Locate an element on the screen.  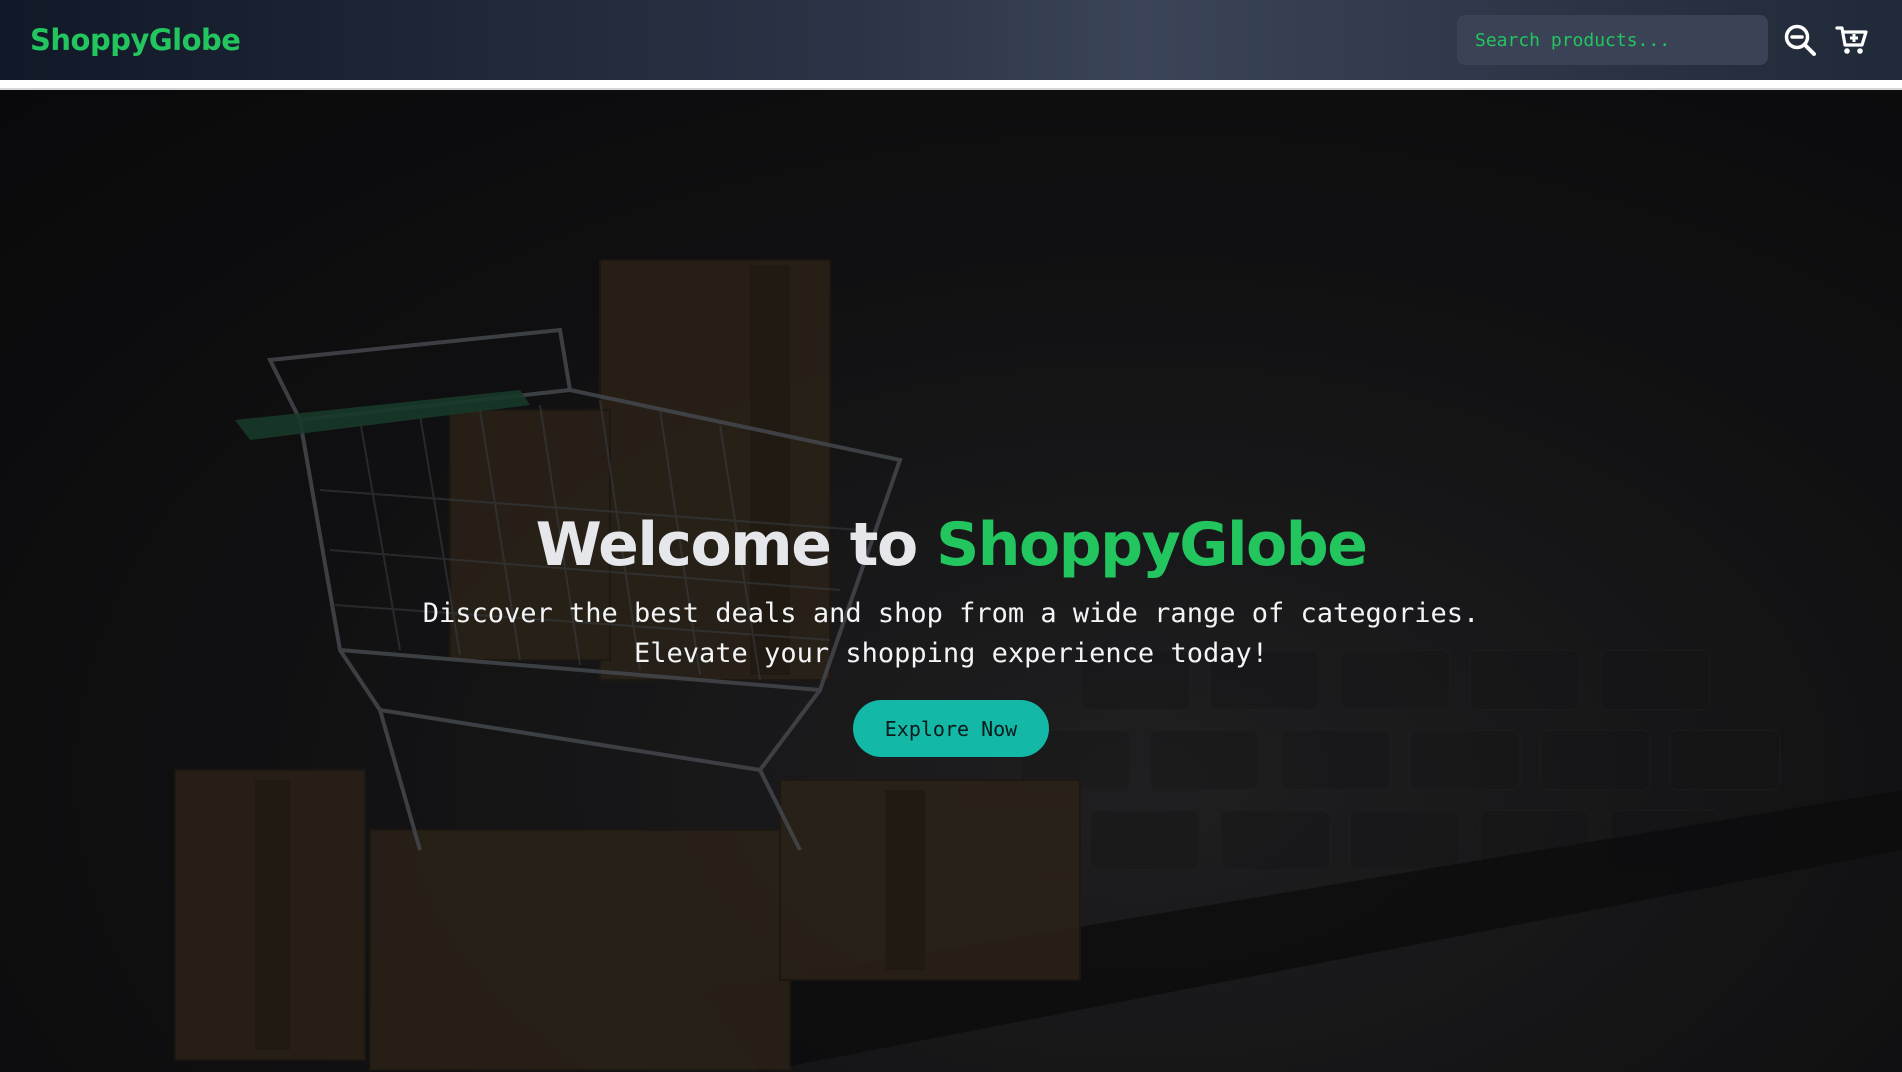
navbar-divider is located at coordinates (951, 85).